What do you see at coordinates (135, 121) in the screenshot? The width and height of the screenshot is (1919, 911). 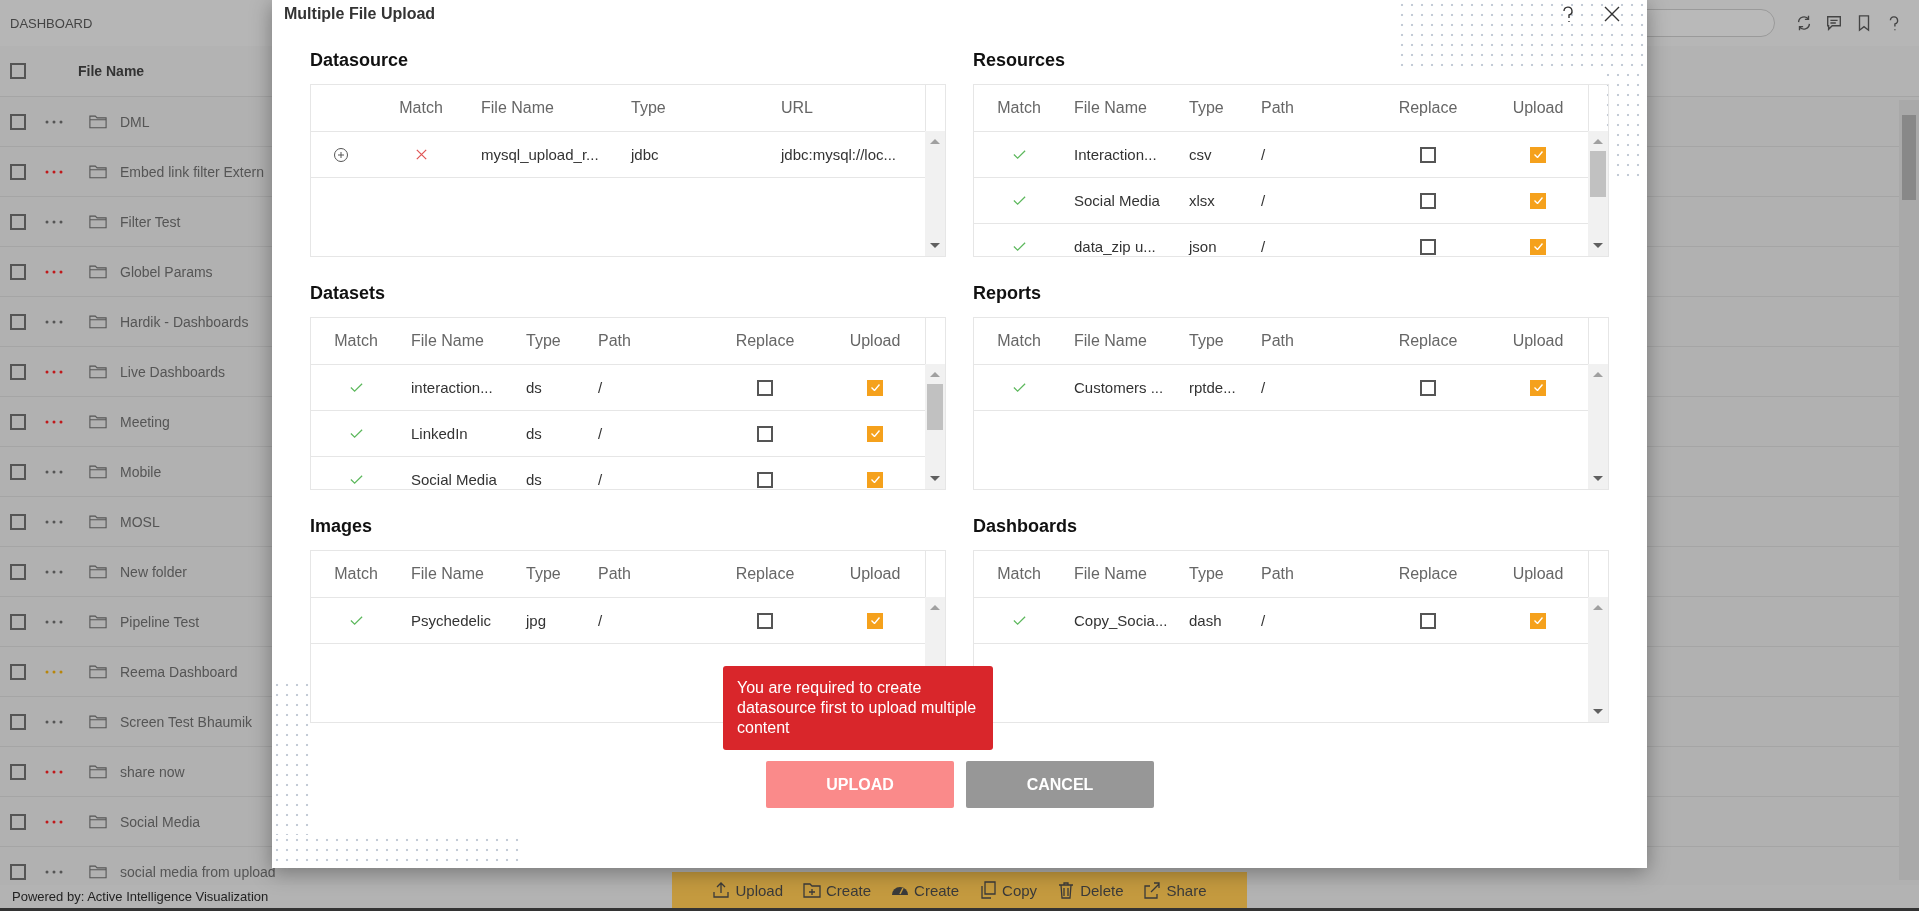 I see `file-name: DML` at bounding box center [135, 121].